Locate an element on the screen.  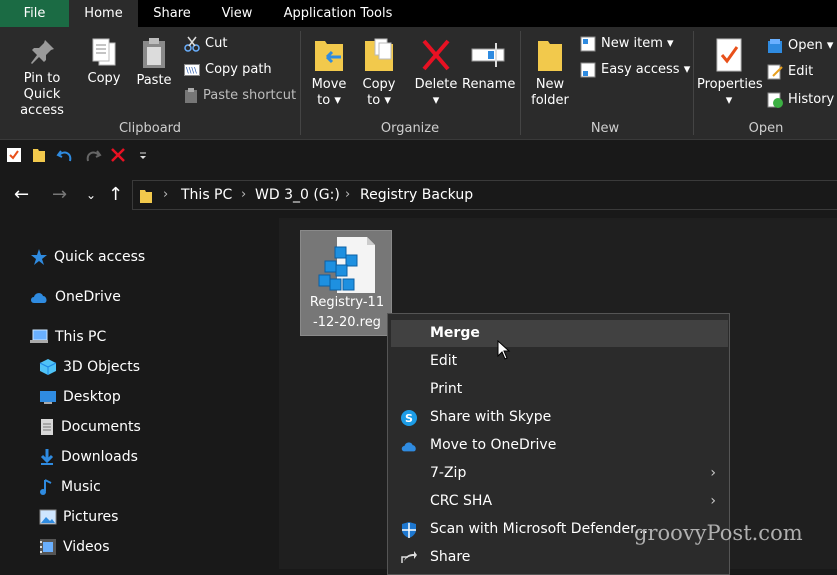
menu-item-merge: Merge is located at coordinates (559, 333).